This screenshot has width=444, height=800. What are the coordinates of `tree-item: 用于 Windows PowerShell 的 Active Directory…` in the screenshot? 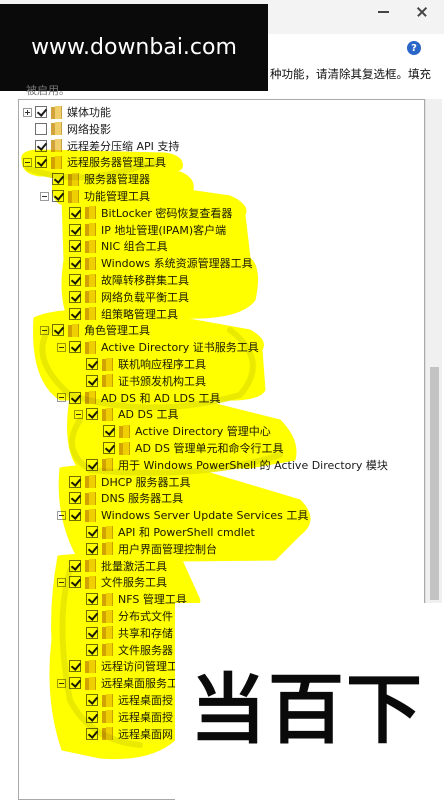 It's located at (231, 465).